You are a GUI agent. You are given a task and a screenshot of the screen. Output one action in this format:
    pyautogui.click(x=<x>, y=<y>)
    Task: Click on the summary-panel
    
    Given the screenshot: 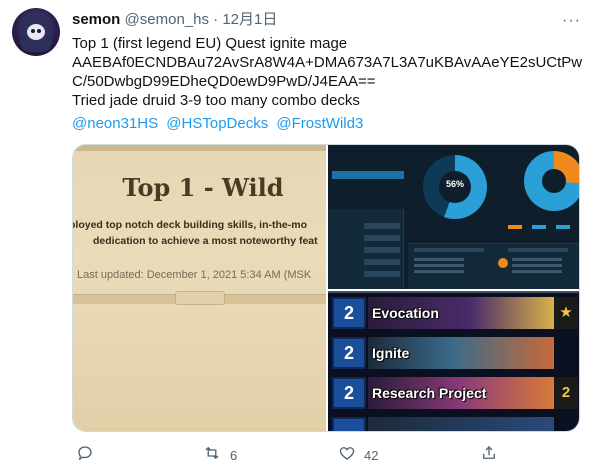 What is the action you would take?
    pyautogui.click(x=493, y=266)
    